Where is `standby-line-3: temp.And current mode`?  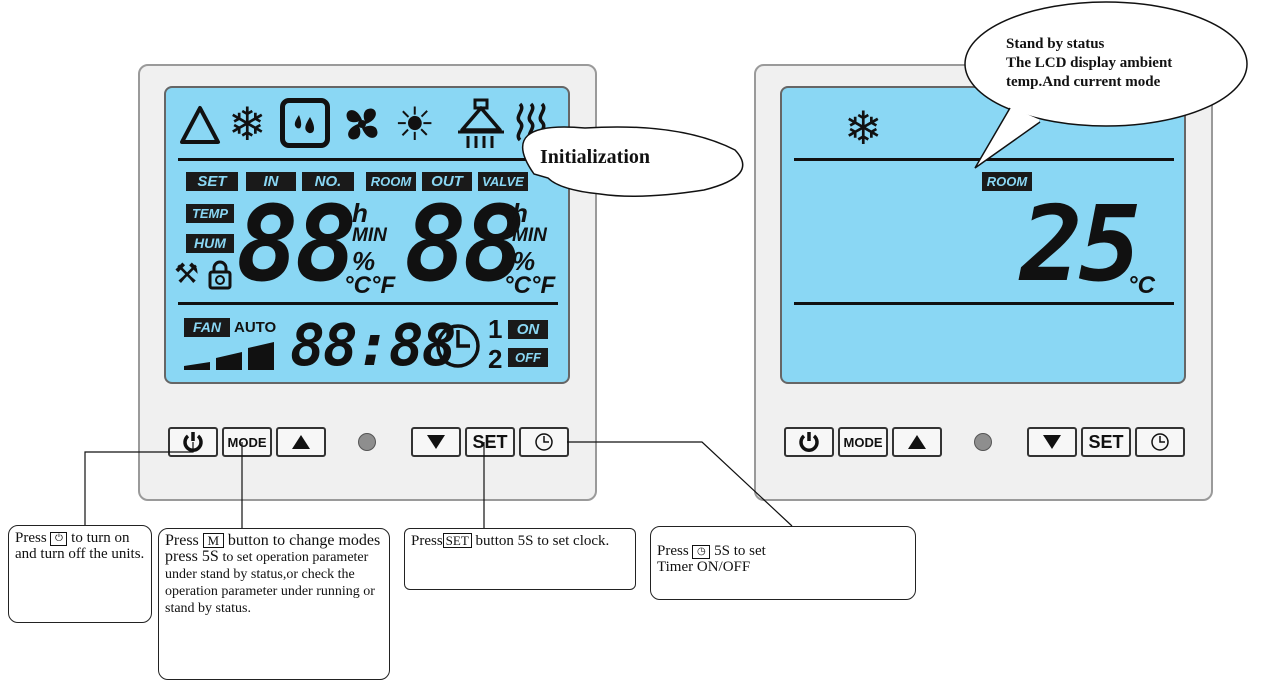 standby-line-3: temp.And current mode is located at coordinates (1083, 82).